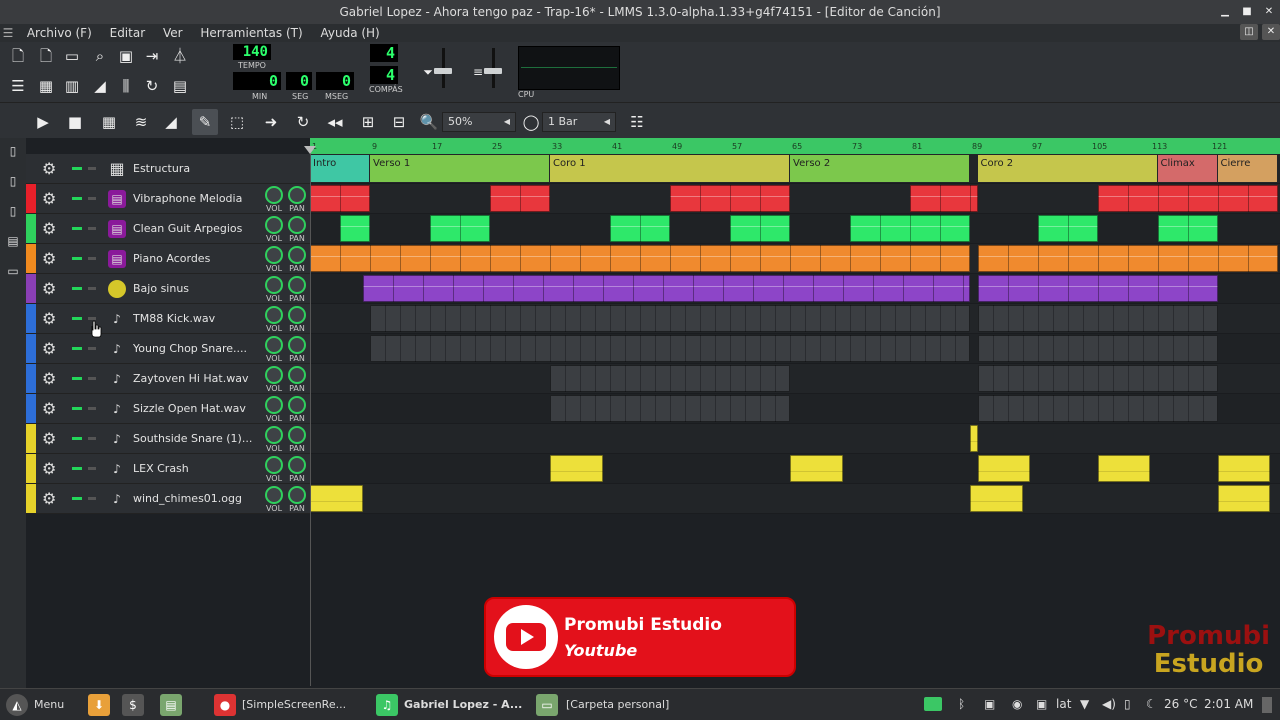 This screenshot has width=1280, height=720. I want to click on export-icon: ⇥, so click(152, 56).